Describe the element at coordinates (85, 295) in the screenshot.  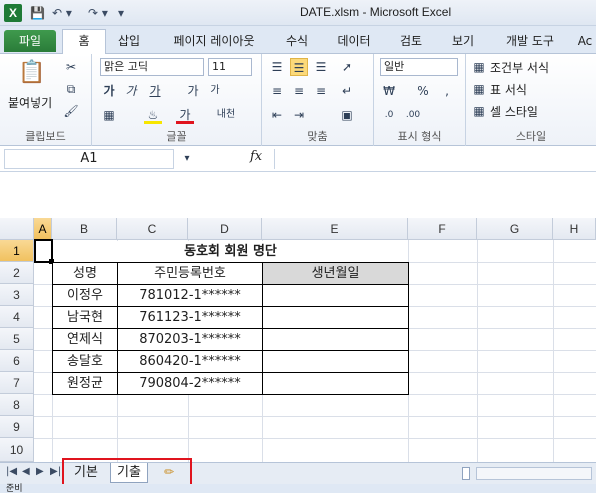
I see `name-cell: 이정우` at that location.